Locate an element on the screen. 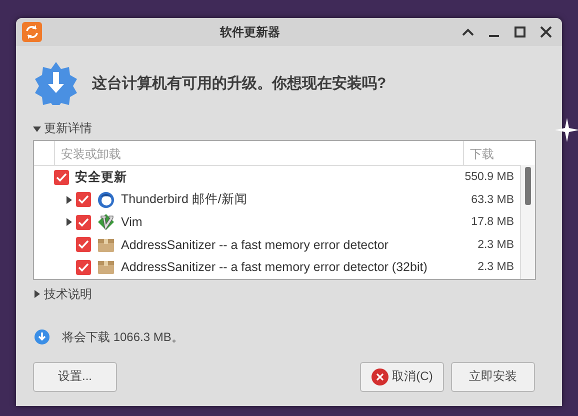 The width and height of the screenshot is (578, 416). download-icon is located at coordinates (42, 337).